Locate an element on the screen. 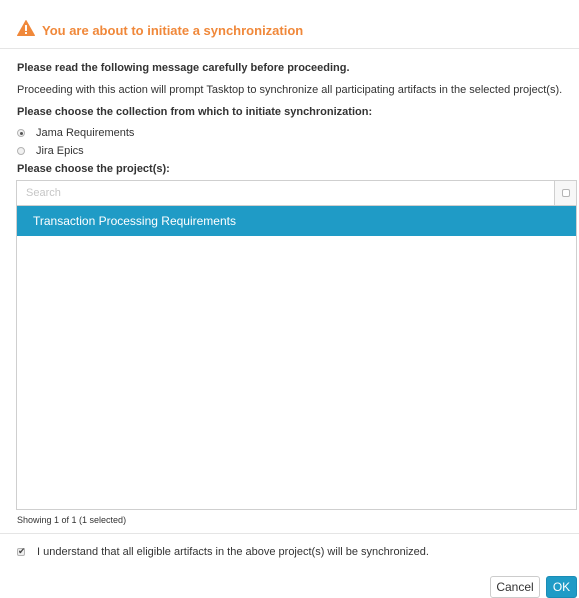 The height and width of the screenshot is (598, 579). selection-status: Showing 1 of 1 (1 selected) is located at coordinates (72, 520).